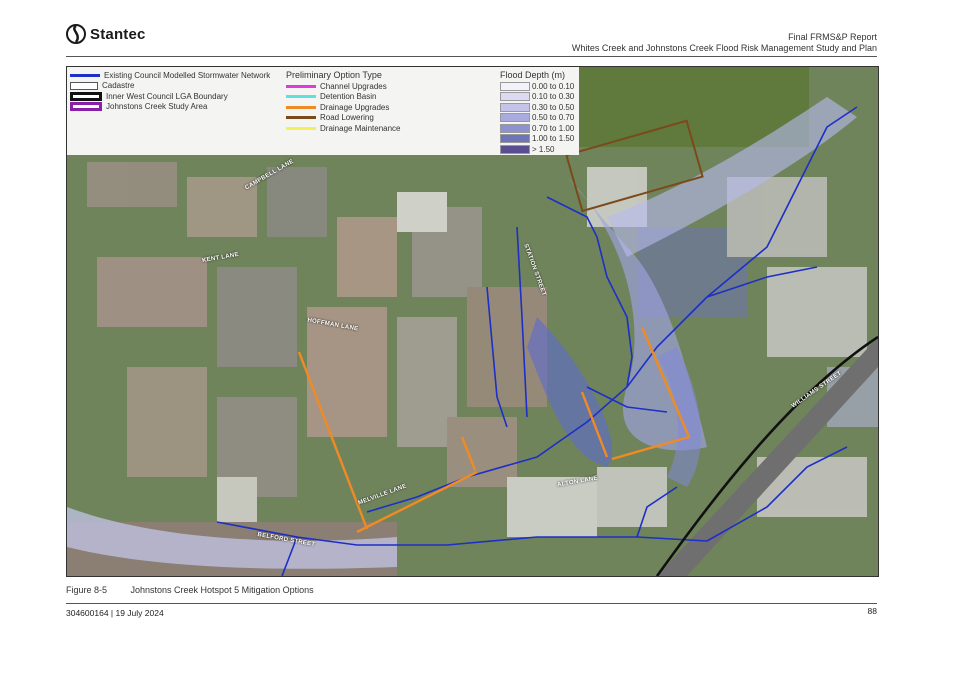 Image resolution: width=955 pixels, height=675 pixels. I want to click on legend-row: 0.50 to 0.70, so click(537, 118).